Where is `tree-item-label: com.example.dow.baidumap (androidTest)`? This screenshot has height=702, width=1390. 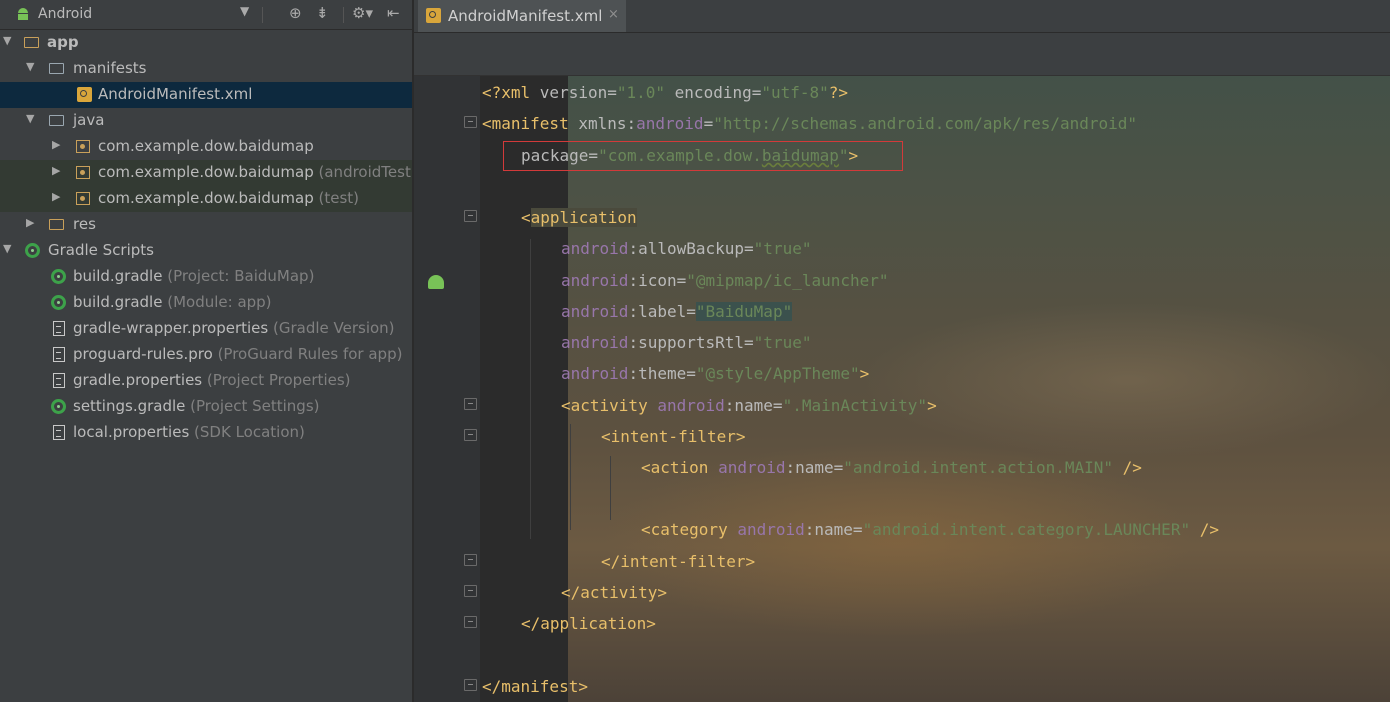 tree-item-label: com.example.dow.baidumap (androidTest) is located at coordinates (257, 172).